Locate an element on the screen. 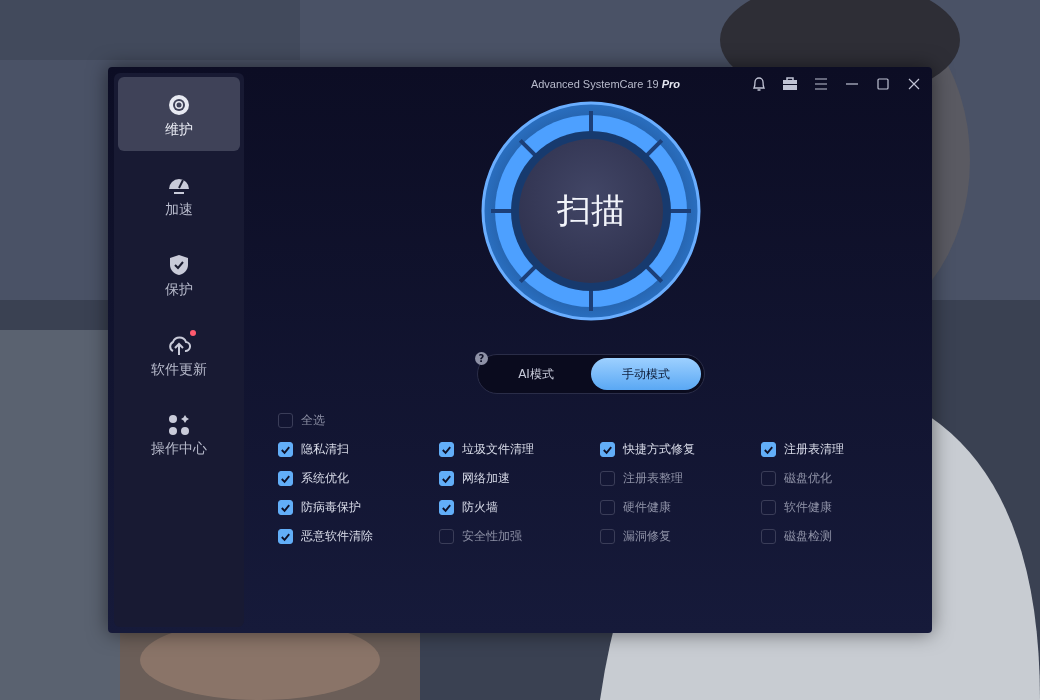 This screenshot has width=1040, height=700. aperture-icon is located at coordinates (179, 105).